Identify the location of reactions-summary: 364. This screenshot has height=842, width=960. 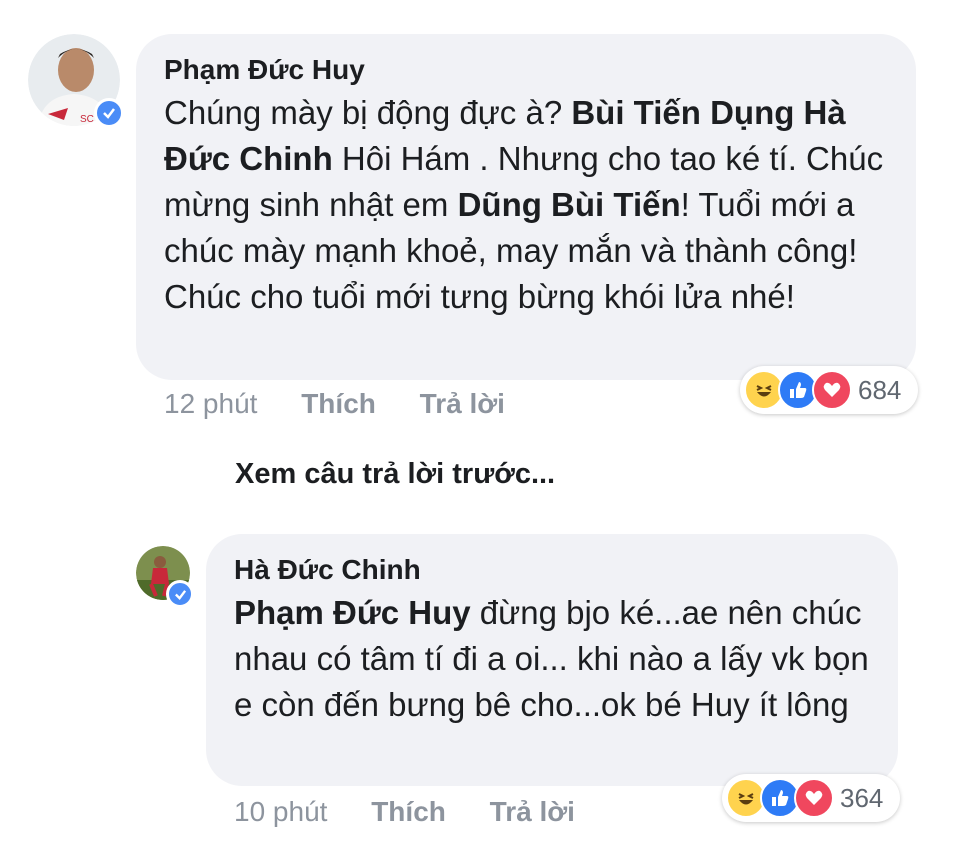
(811, 798).